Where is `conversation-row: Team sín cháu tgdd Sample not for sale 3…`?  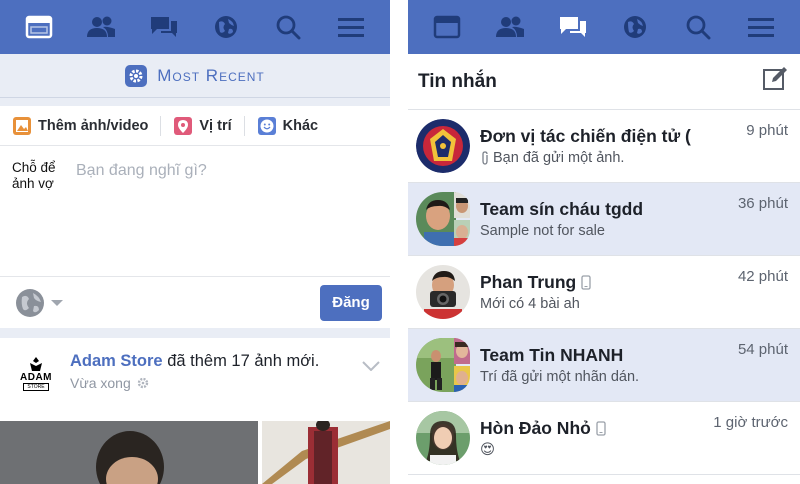
conversation-row: Team sín cháu tgdd Sample not for sale 3… is located at coordinates (604, 219).